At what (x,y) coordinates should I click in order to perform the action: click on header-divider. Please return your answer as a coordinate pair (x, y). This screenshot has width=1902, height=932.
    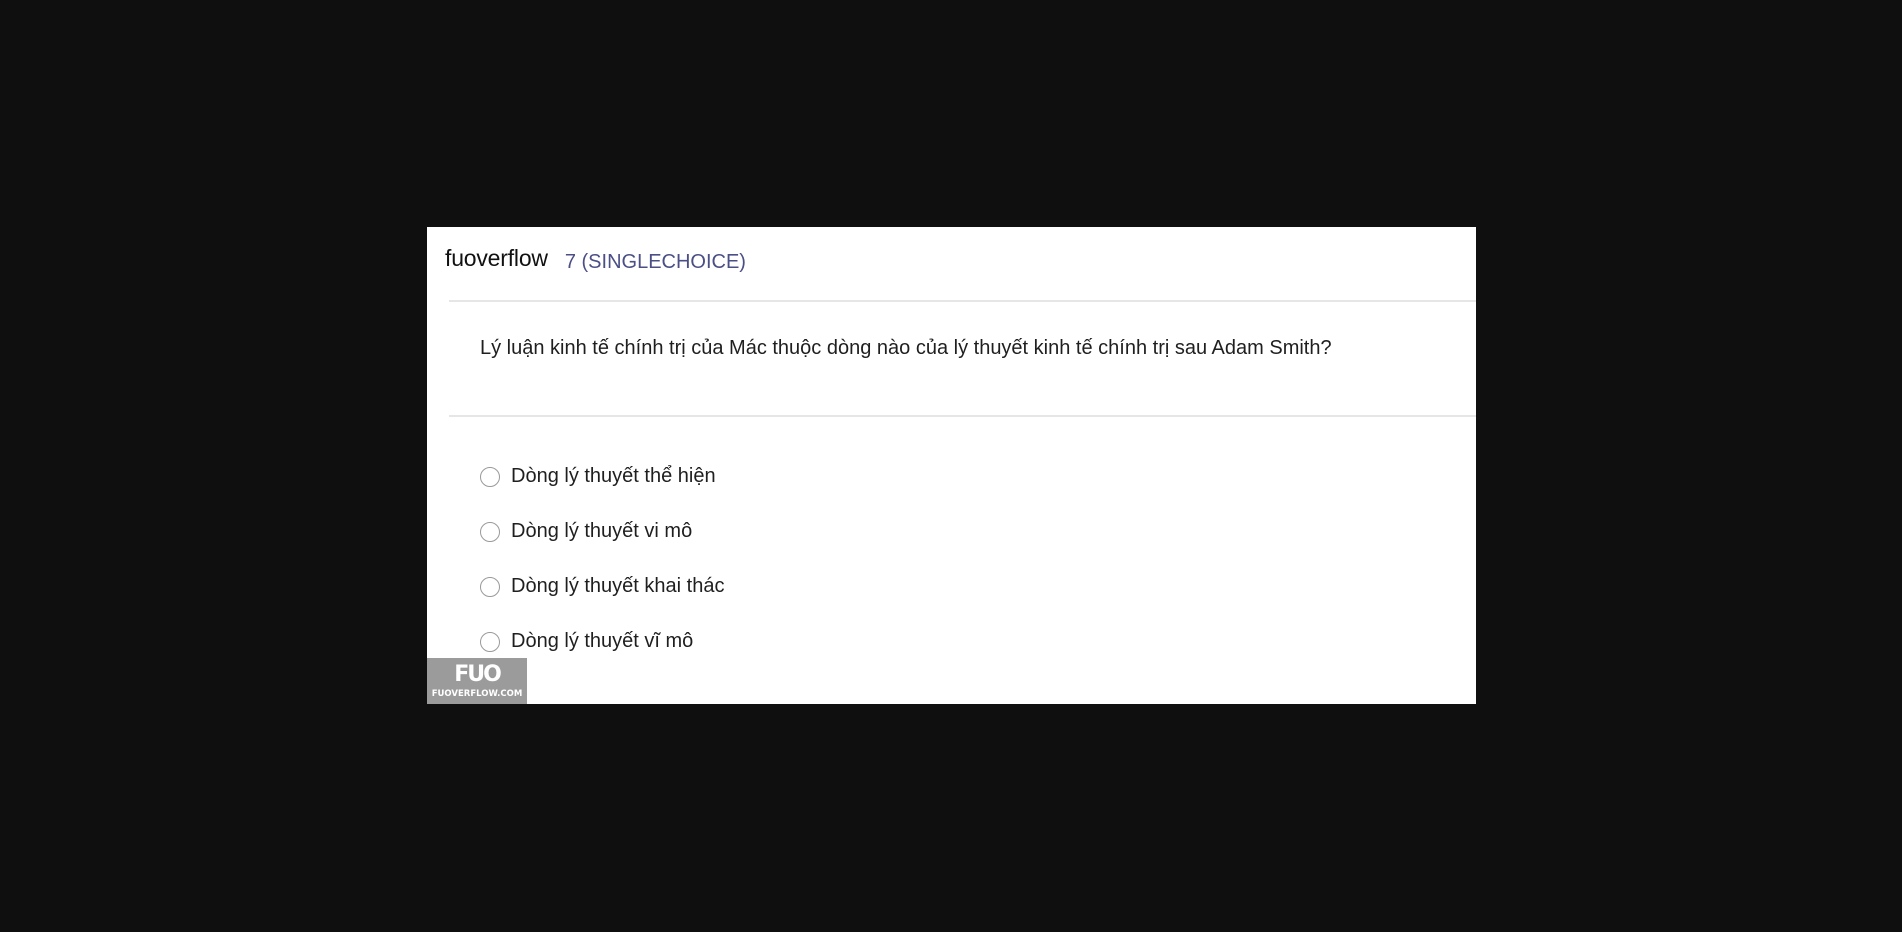
    Looking at the image, I should click on (962, 301).